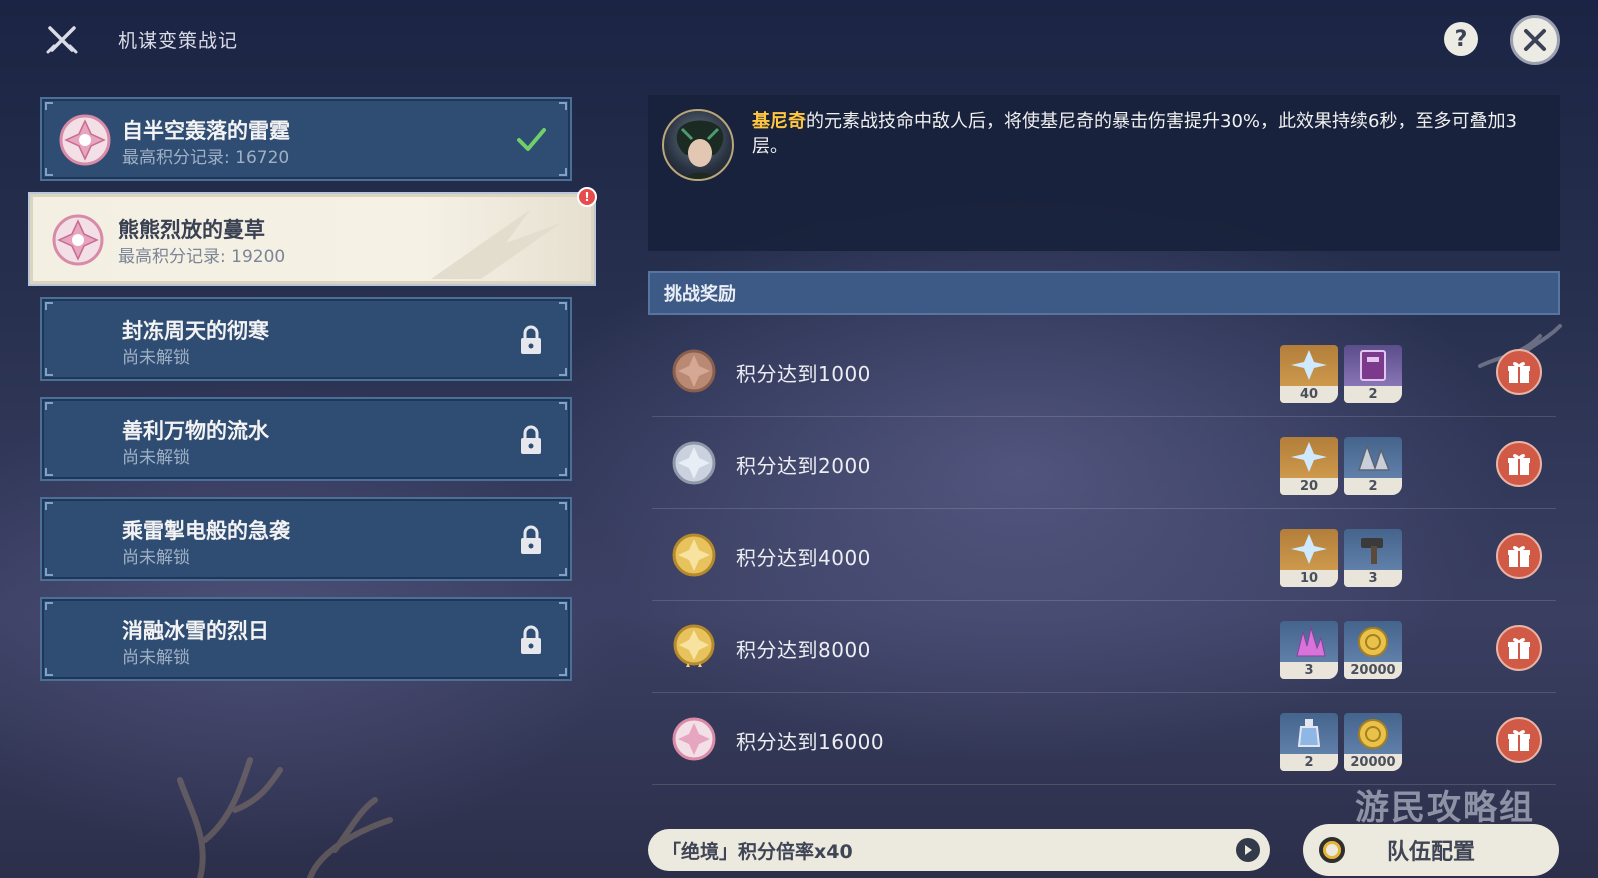 This screenshot has width=1598, height=878. Describe the element at coordinates (306, 139) in the screenshot. I see `challenge-item: 自半空轰落的雷霆 最高积分记录: 16720` at that location.